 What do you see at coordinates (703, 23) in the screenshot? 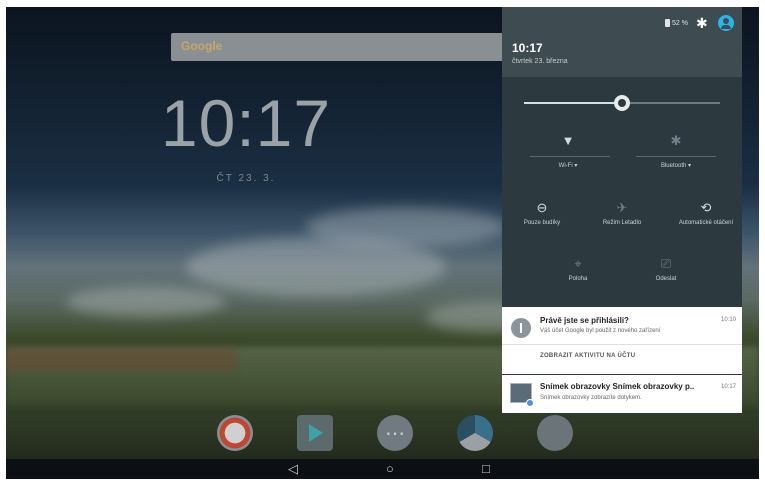
I see `gear-icon: ✱` at bounding box center [703, 23].